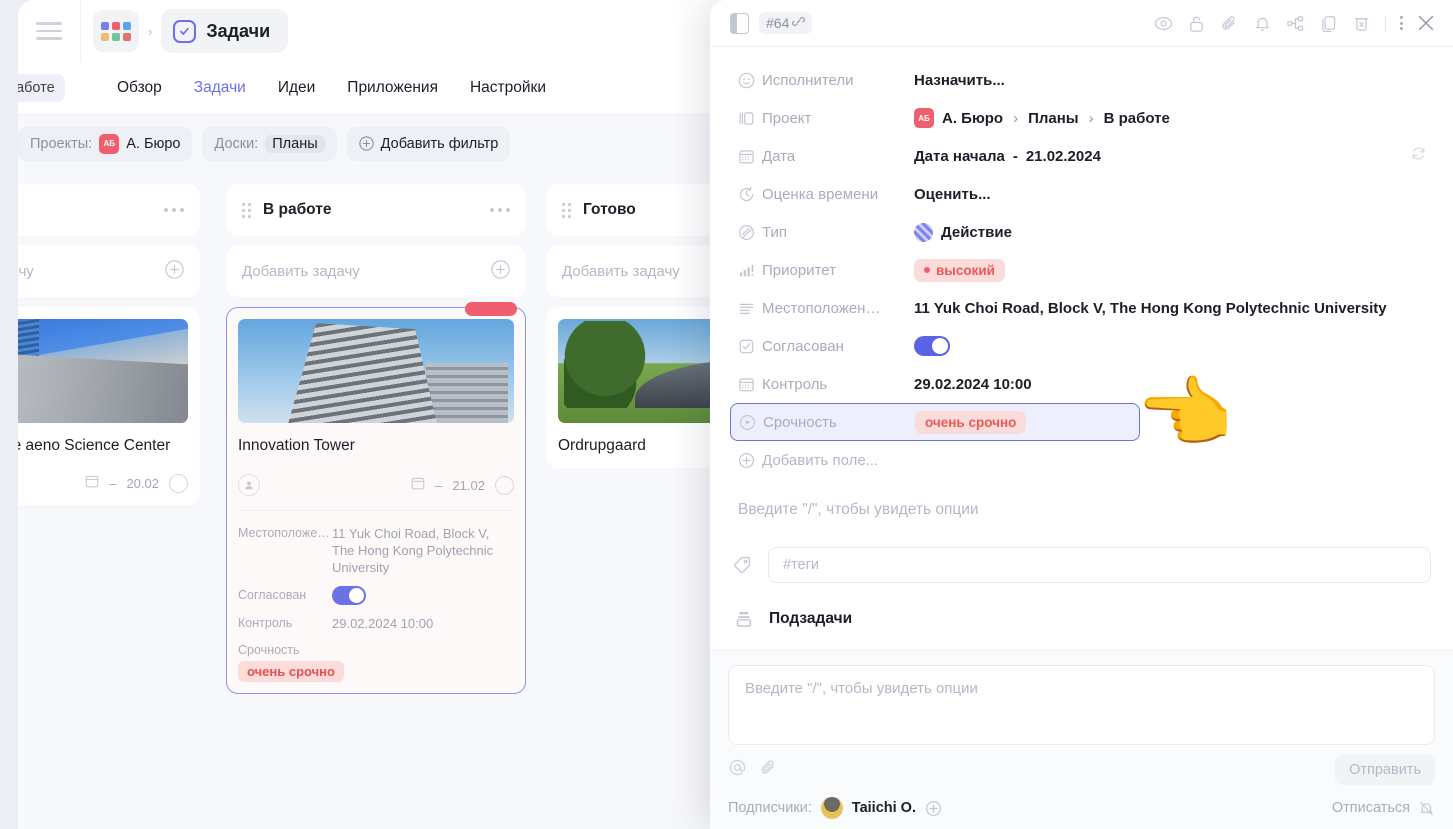 The height and width of the screenshot is (829, 1453). Describe the element at coordinates (1137, 118) in the screenshot. I see `breadcrumb-column: В работе` at that location.